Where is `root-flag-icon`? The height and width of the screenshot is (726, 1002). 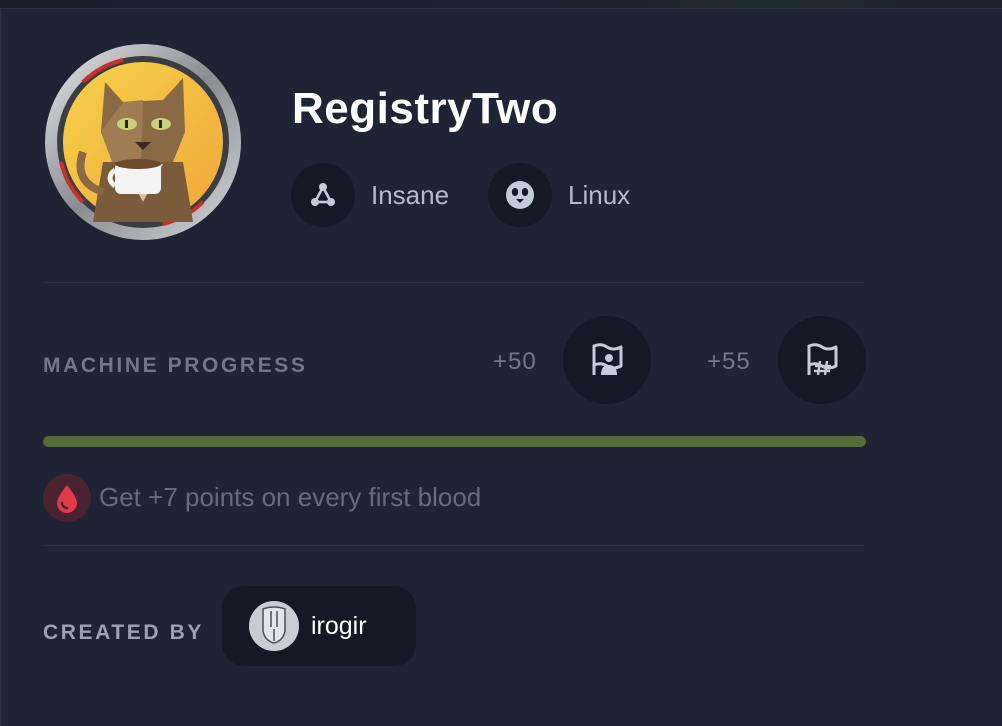 root-flag-icon is located at coordinates (822, 359).